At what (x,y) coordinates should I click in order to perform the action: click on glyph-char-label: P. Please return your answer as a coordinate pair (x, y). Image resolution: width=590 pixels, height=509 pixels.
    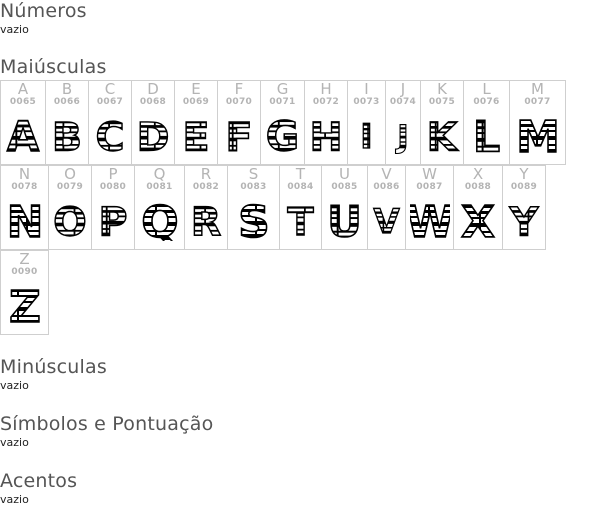
    Looking at the image, I should click on (113, 174).